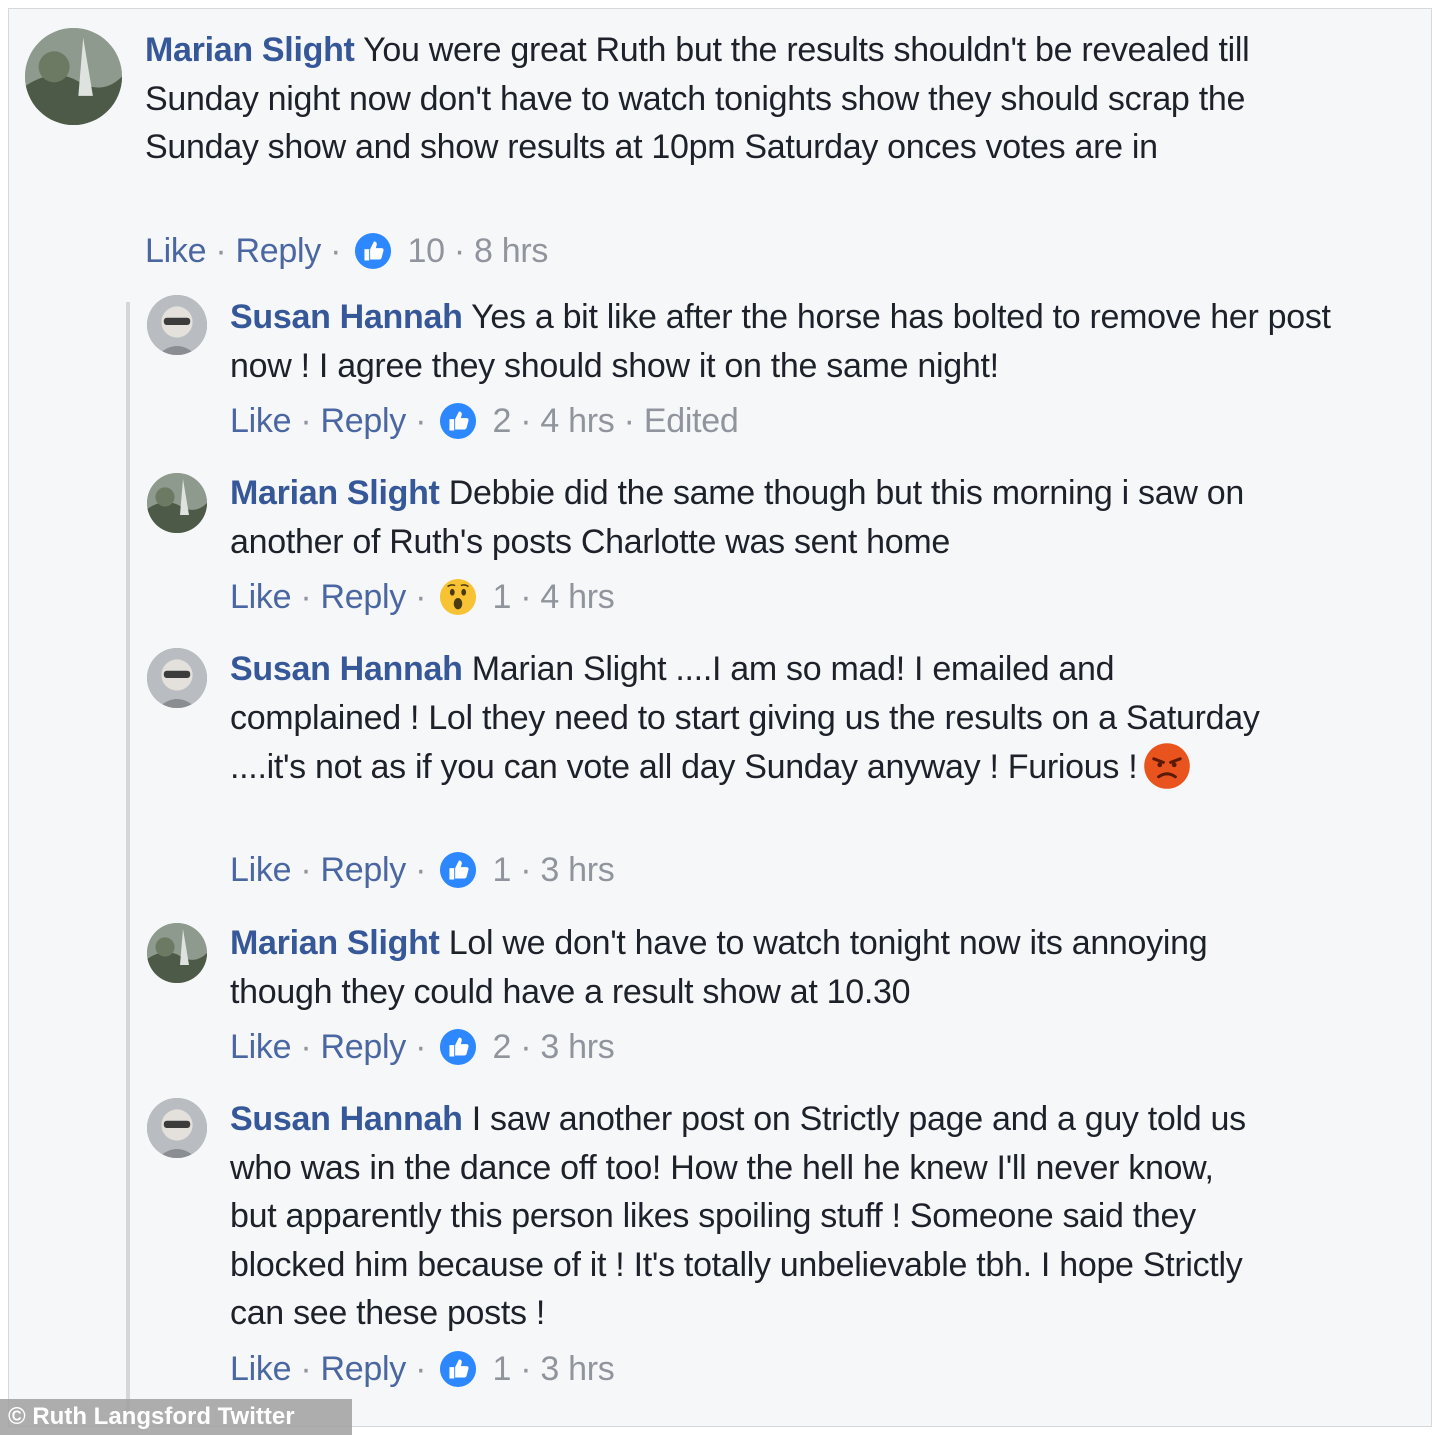 This screenshot has height=1435, width=1440. Describe the element at coordinates (426, 251) in the screenshot. I see `reaction-count: 10` at that location.